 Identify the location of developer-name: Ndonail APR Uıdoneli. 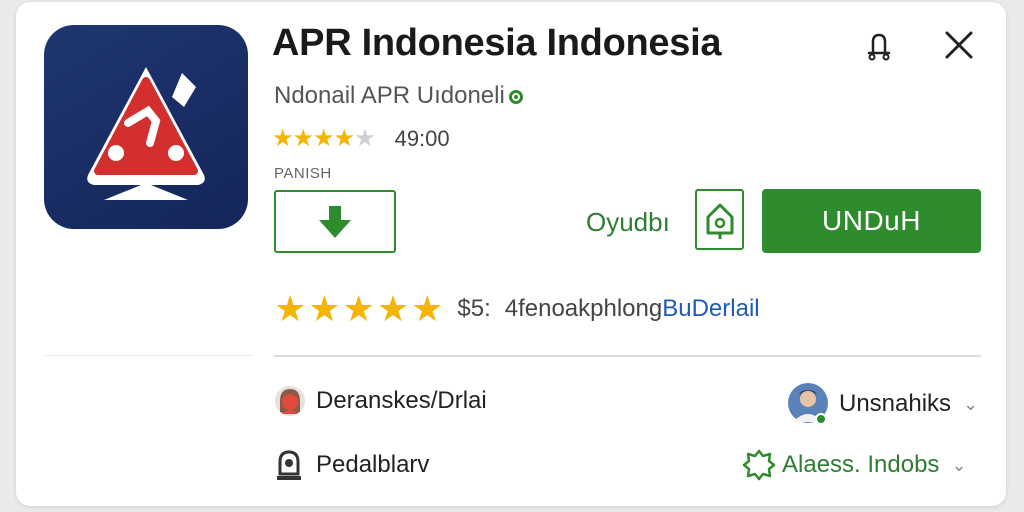
(398, 96).